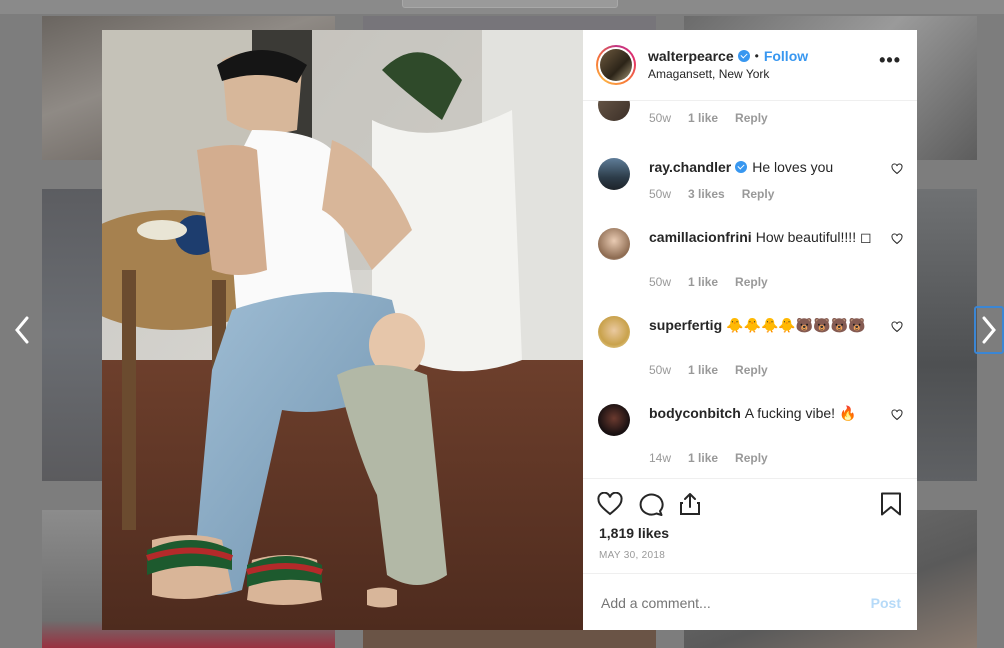 The image size is (1004, 648). Describe the element at coordinates (651, 504) in the screenshot. I see `comment-icon` at that location.